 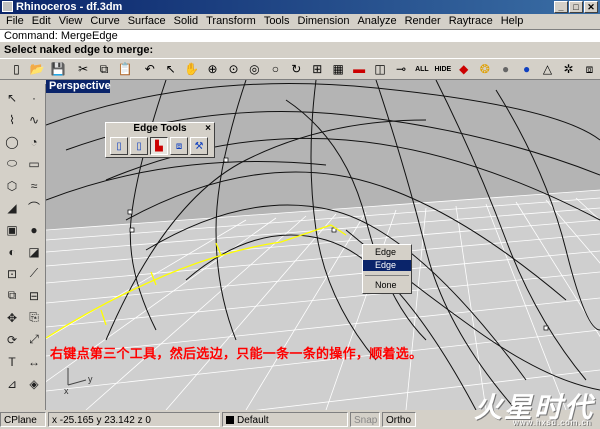 I want to click on freeform-icon: ≈, so click(x=34, y=185).